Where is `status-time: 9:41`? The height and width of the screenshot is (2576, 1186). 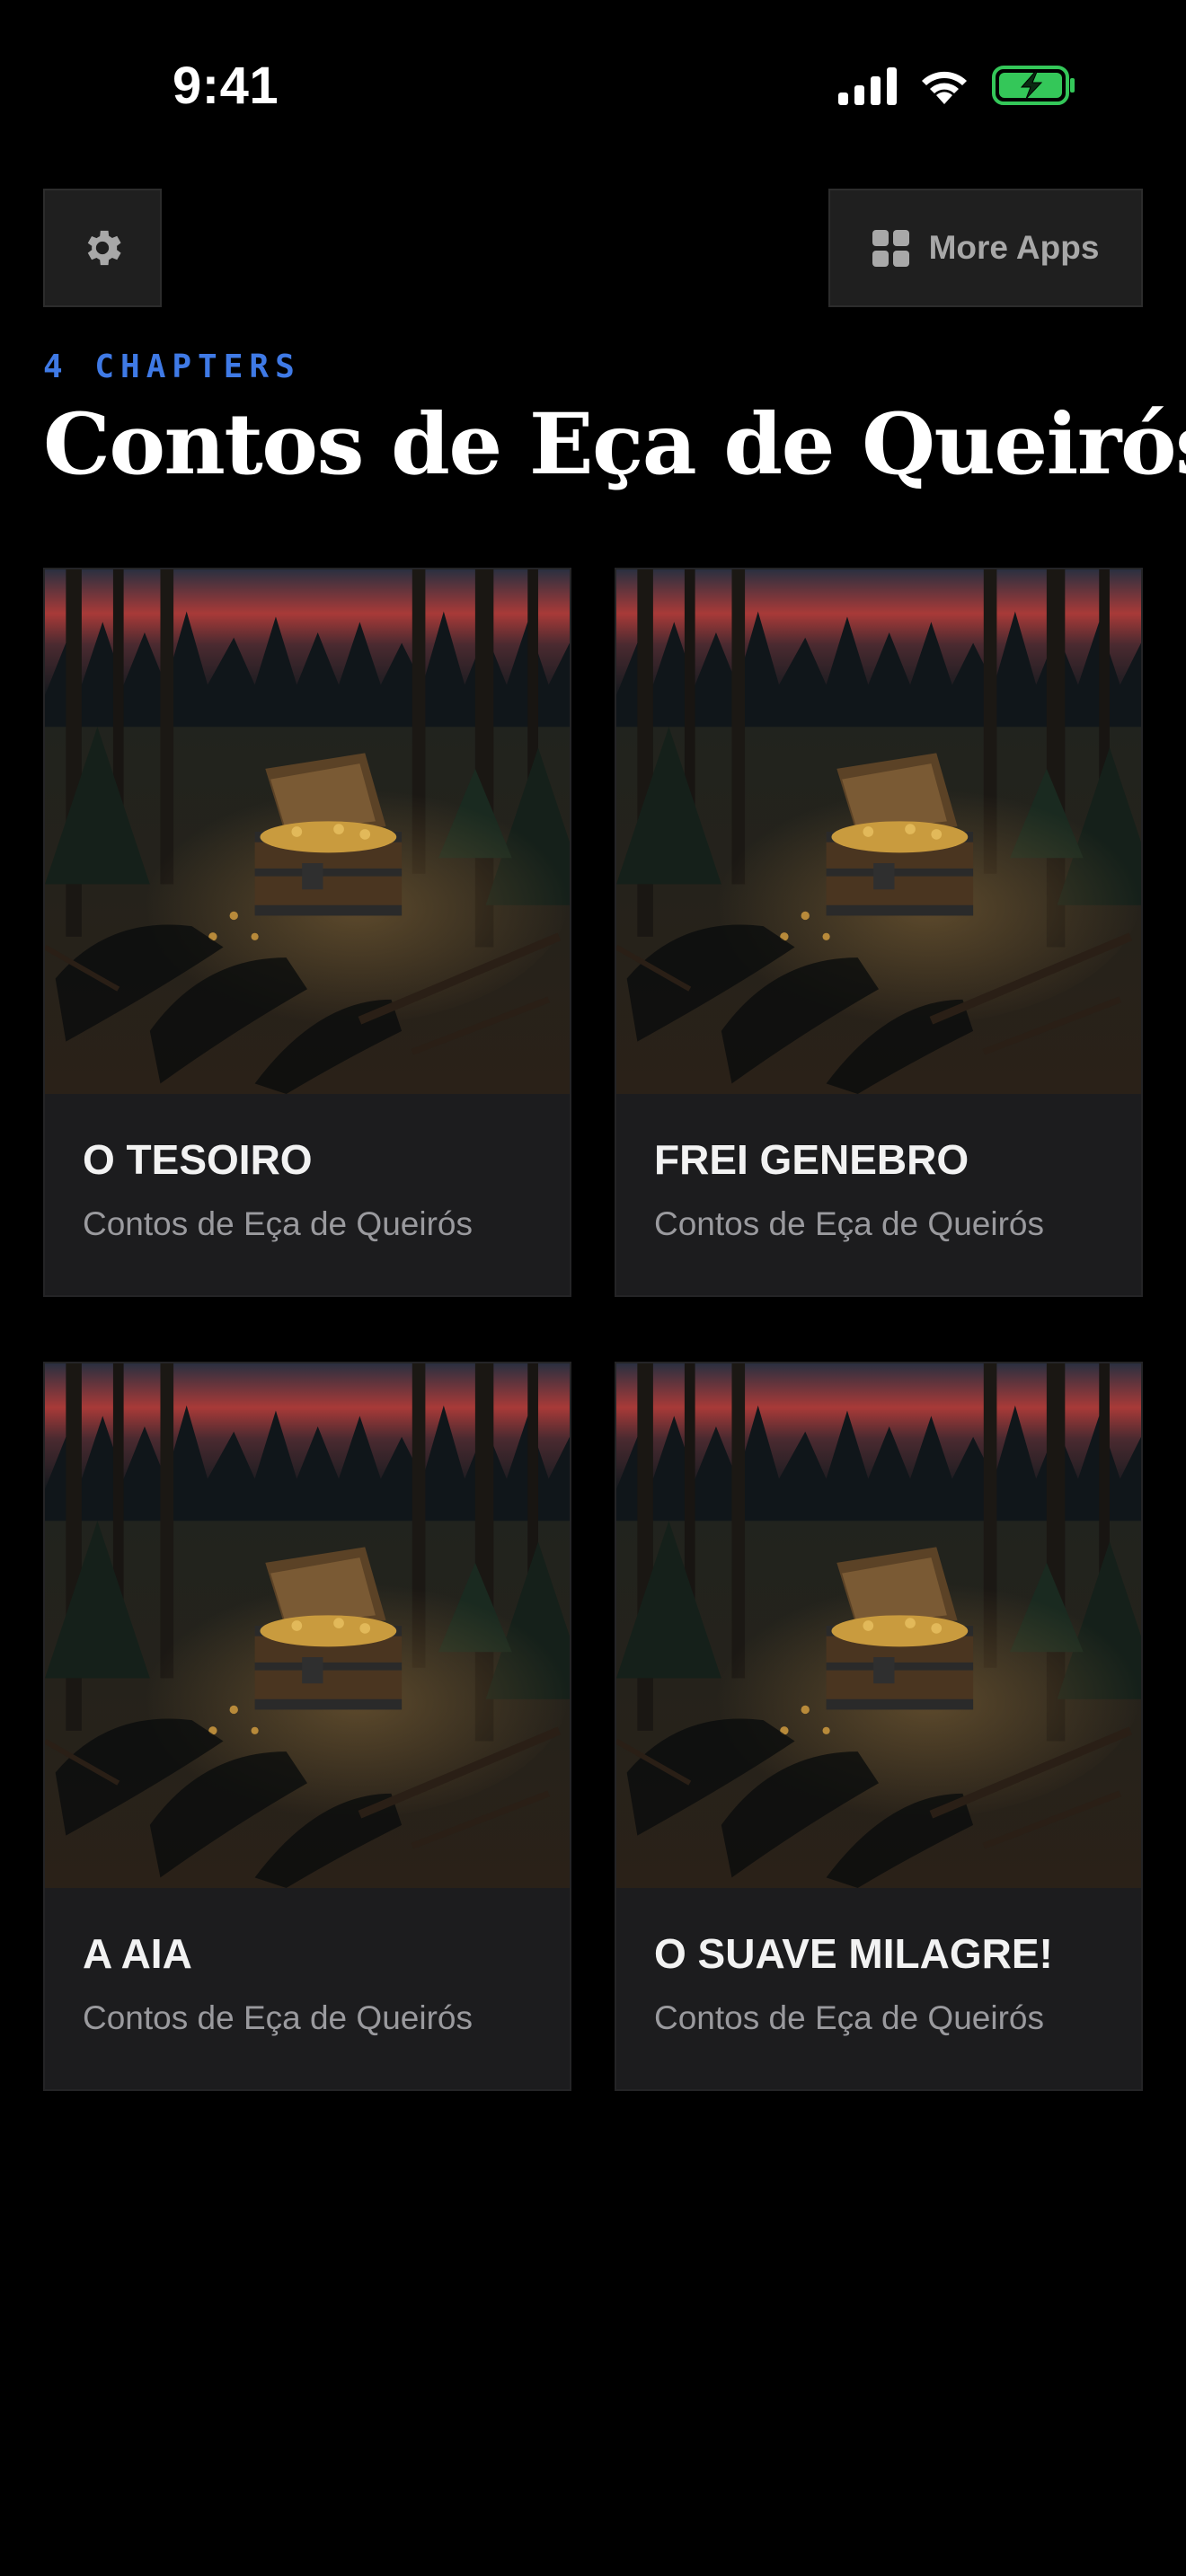
status-time: 9:41 is located at coordinates (226, 86).